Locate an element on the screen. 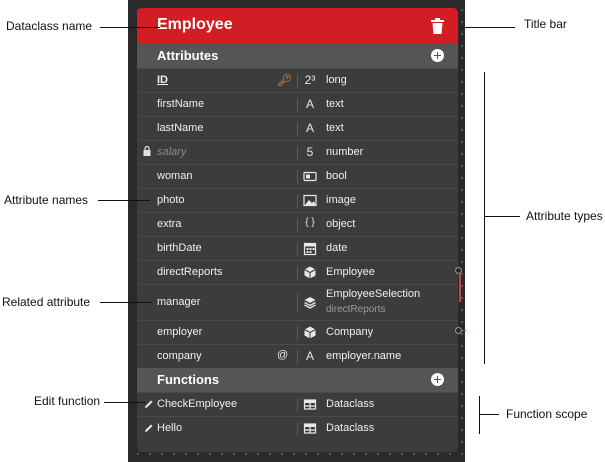 The image size is (605, 462). annotation-title-bar: Title bar is located at coordinates (545, 24).